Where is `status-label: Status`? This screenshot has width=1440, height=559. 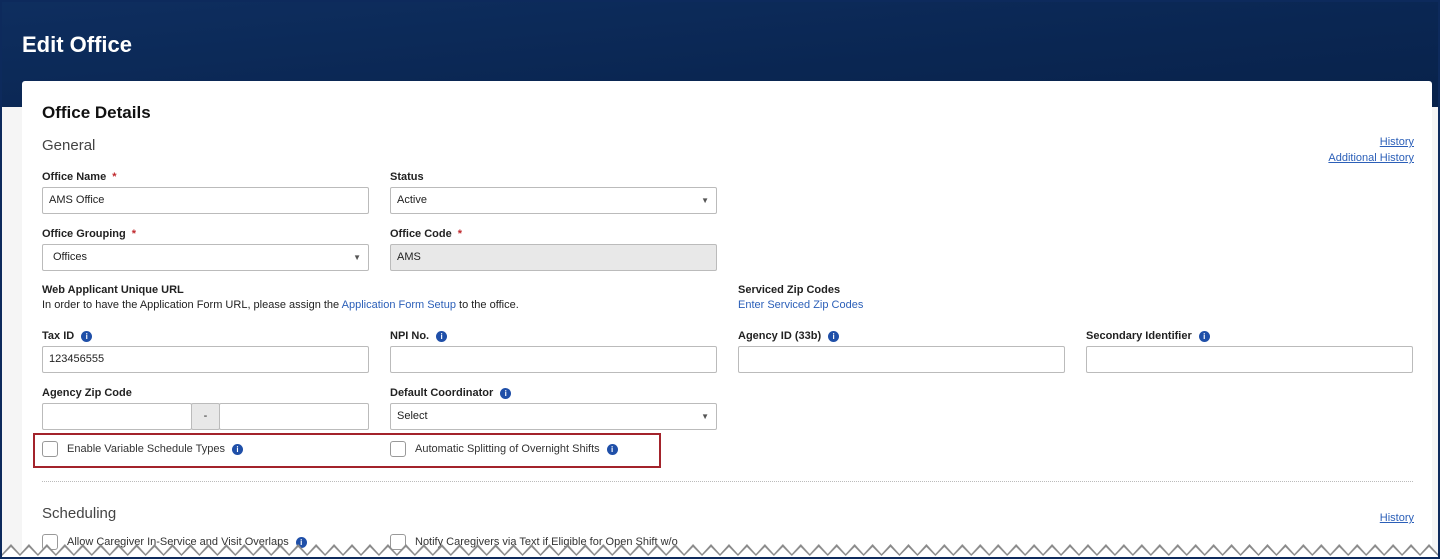 status-label: Status is located at coordinates (407, 177).